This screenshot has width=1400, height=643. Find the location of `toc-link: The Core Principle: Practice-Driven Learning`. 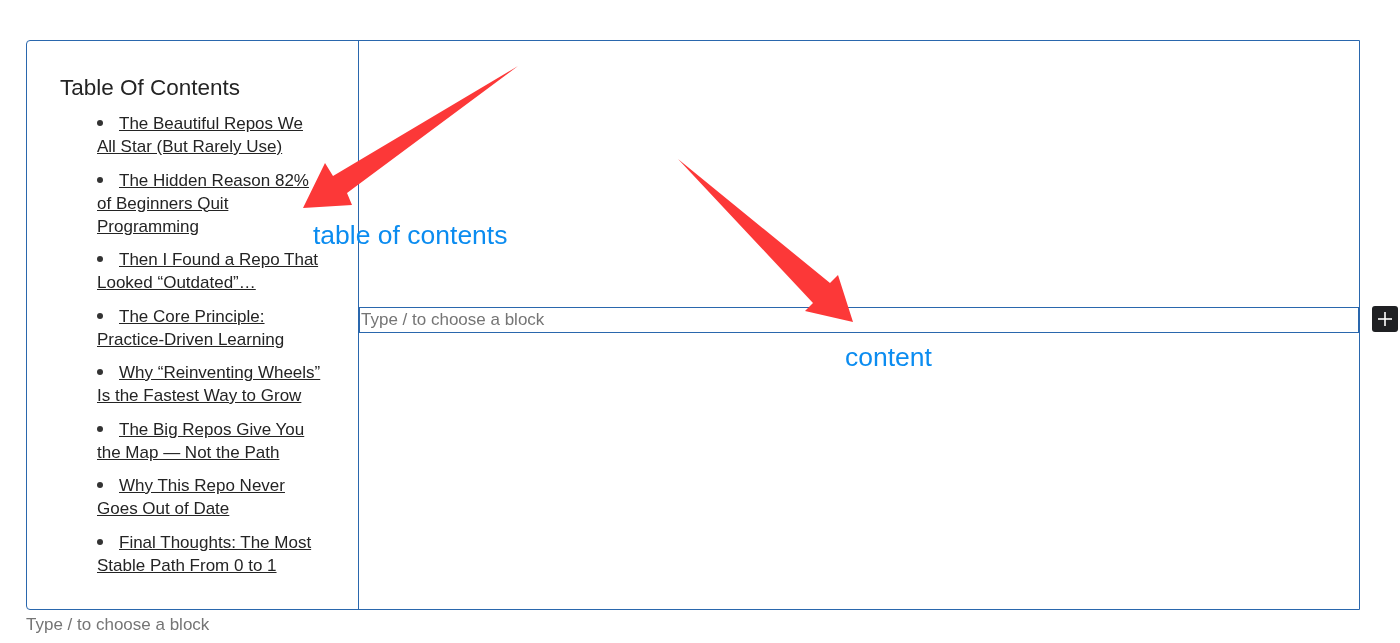

toc-link: The Core Principle: Practice-Driven Learning is located at coordinates (191, 327).